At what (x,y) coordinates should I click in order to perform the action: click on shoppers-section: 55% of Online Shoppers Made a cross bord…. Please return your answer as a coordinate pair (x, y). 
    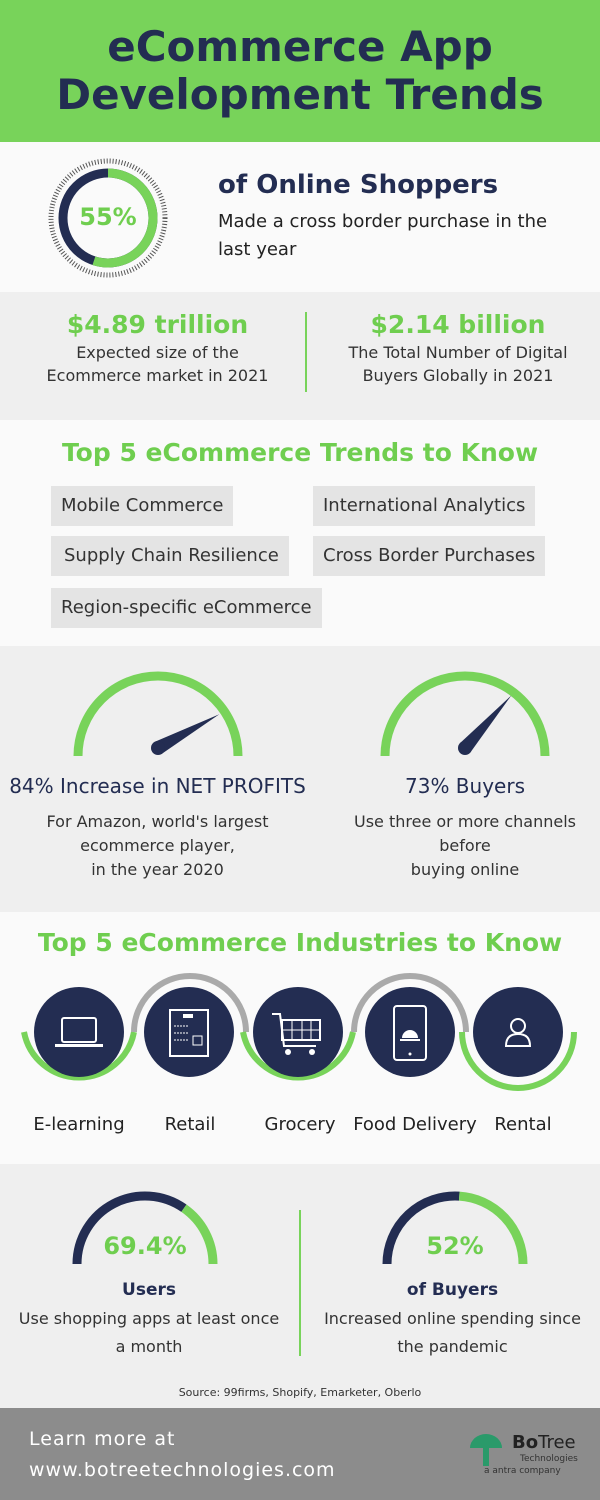
    Looking at the image, I should click on (300, 217).